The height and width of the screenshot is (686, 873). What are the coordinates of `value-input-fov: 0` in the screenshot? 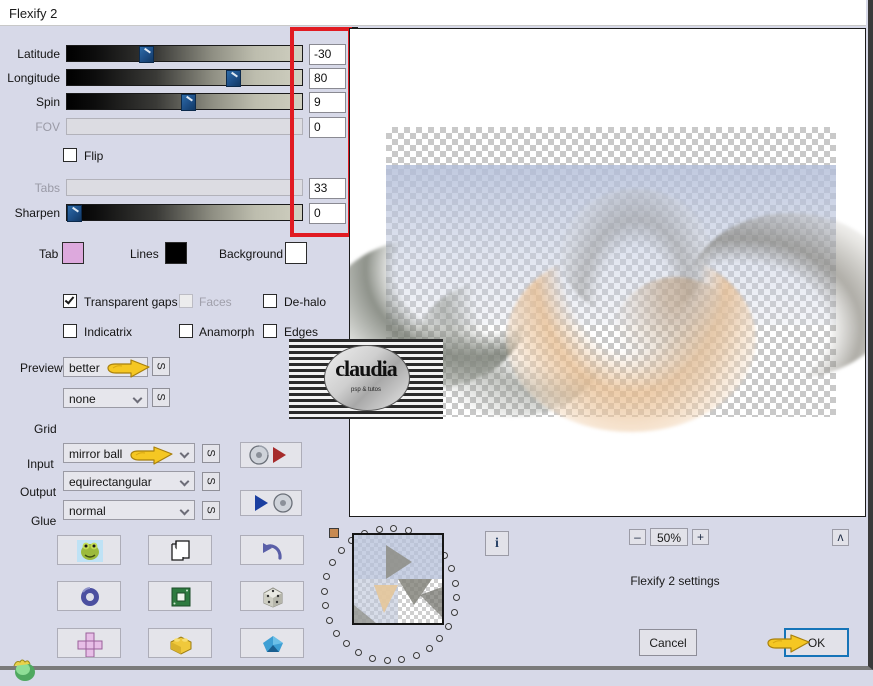 It's located at (327, 127).